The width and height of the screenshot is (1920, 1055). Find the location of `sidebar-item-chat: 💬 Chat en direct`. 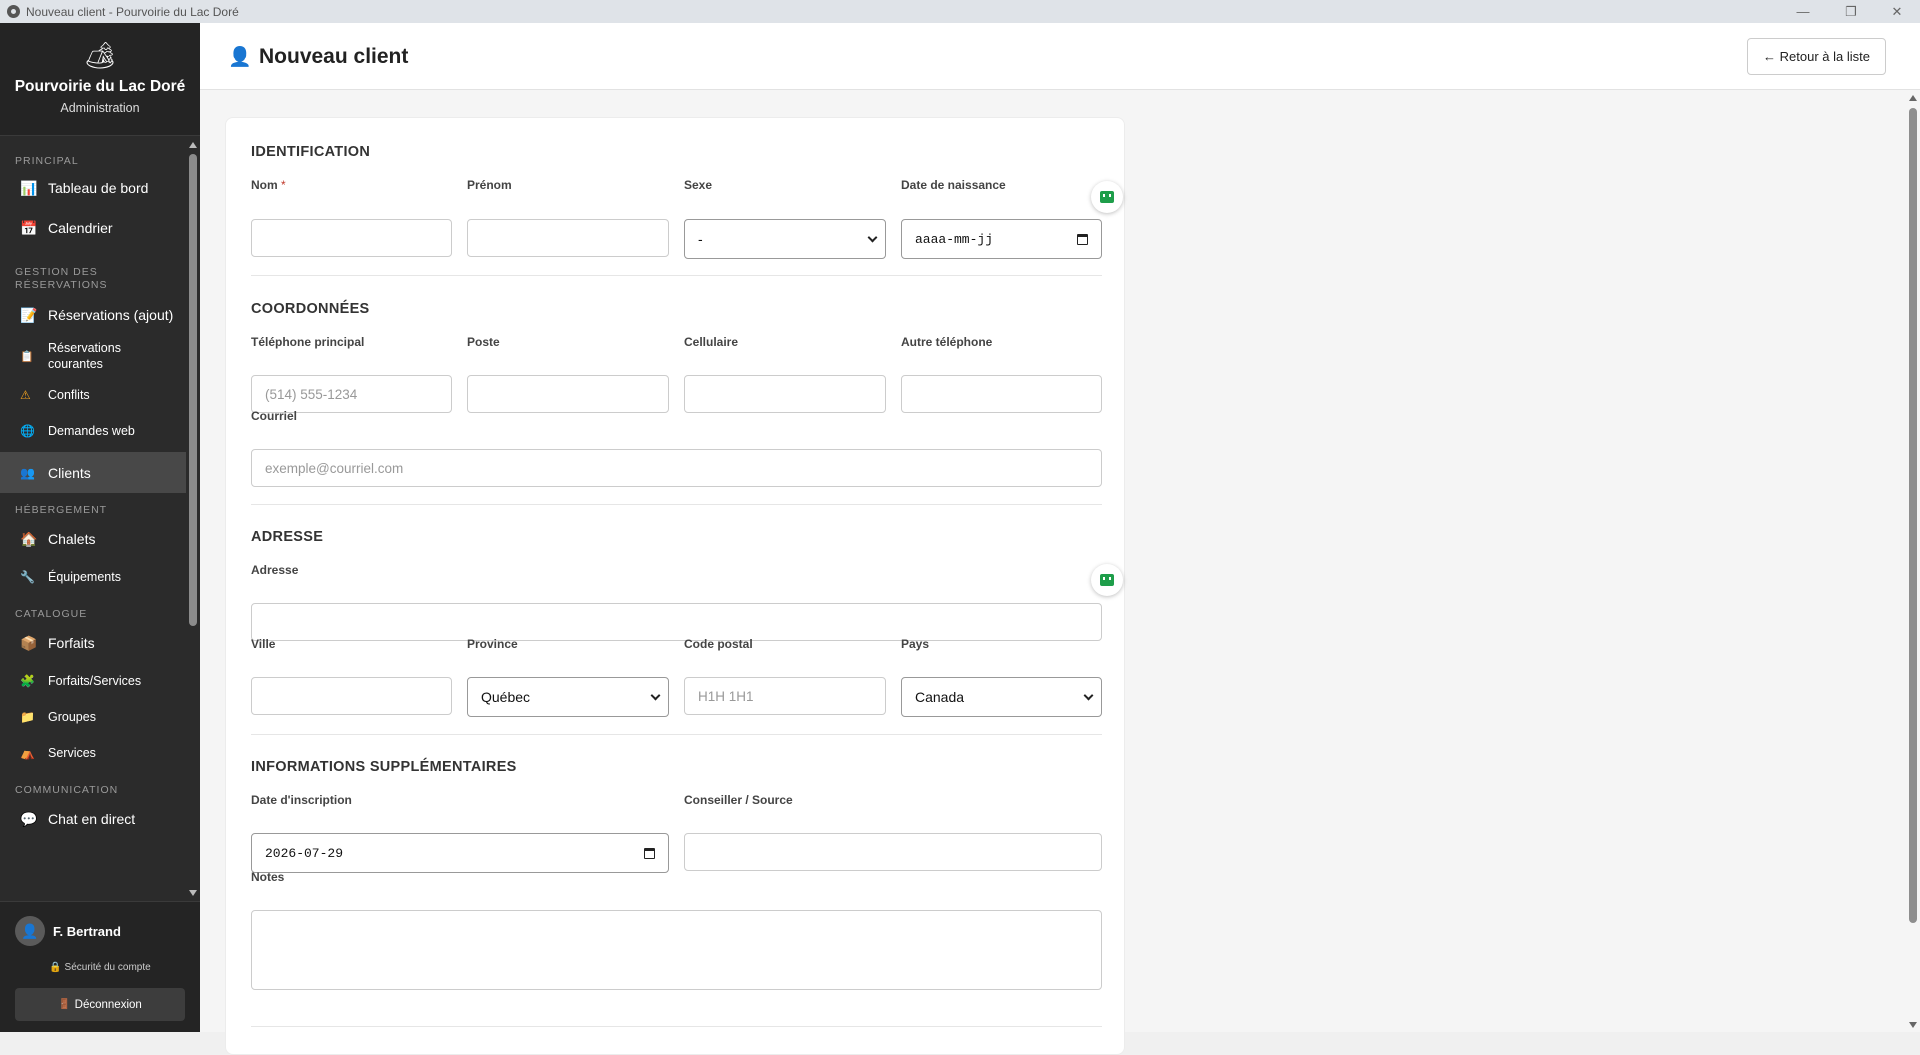

sidebar-item-chat: 💬 Chat en direct is located at coordinates (100, 819).